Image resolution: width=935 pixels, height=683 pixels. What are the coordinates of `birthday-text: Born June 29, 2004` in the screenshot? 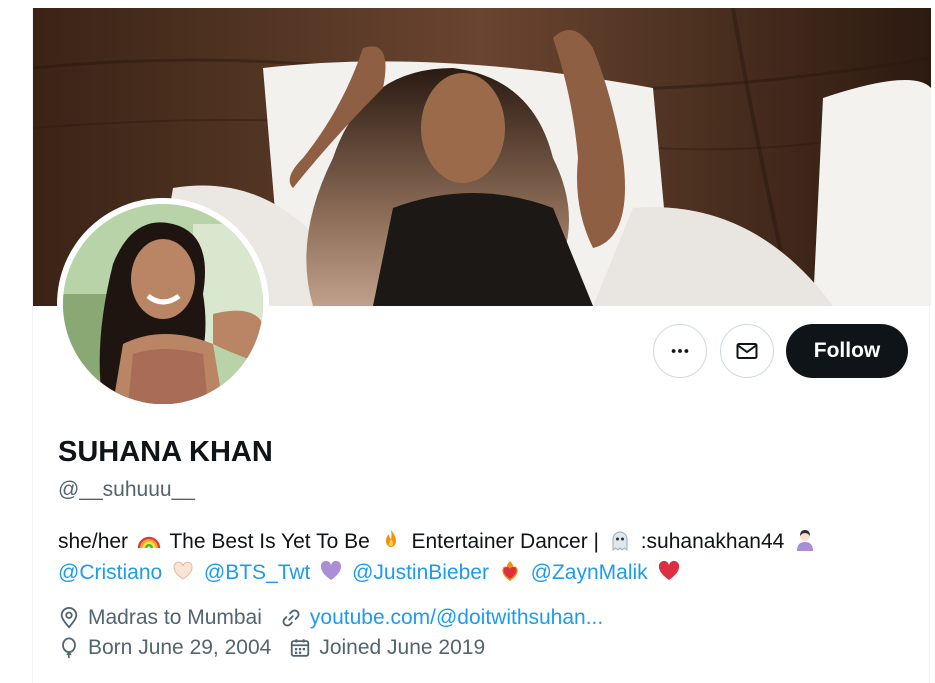 It's located at (180, 647).